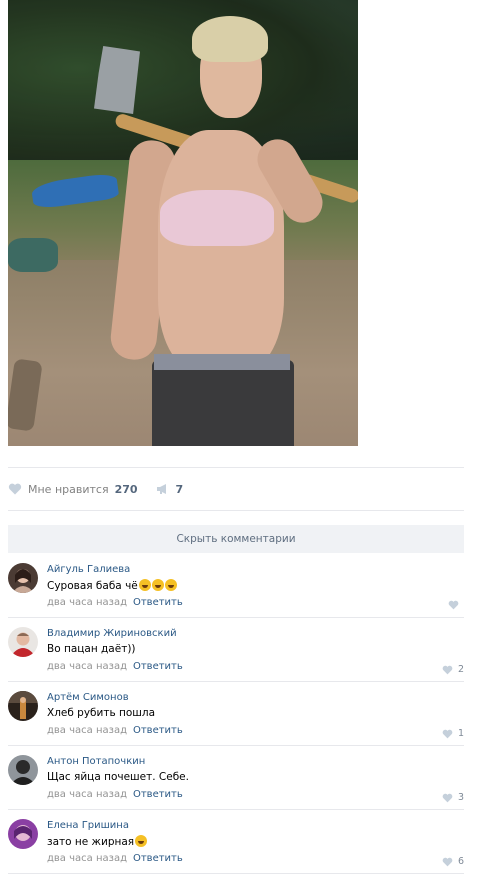 Image resolution: width=478 pixels, height=882 pixels. I want to click on comment-text: Суровая баба чё, so click(112, 585).